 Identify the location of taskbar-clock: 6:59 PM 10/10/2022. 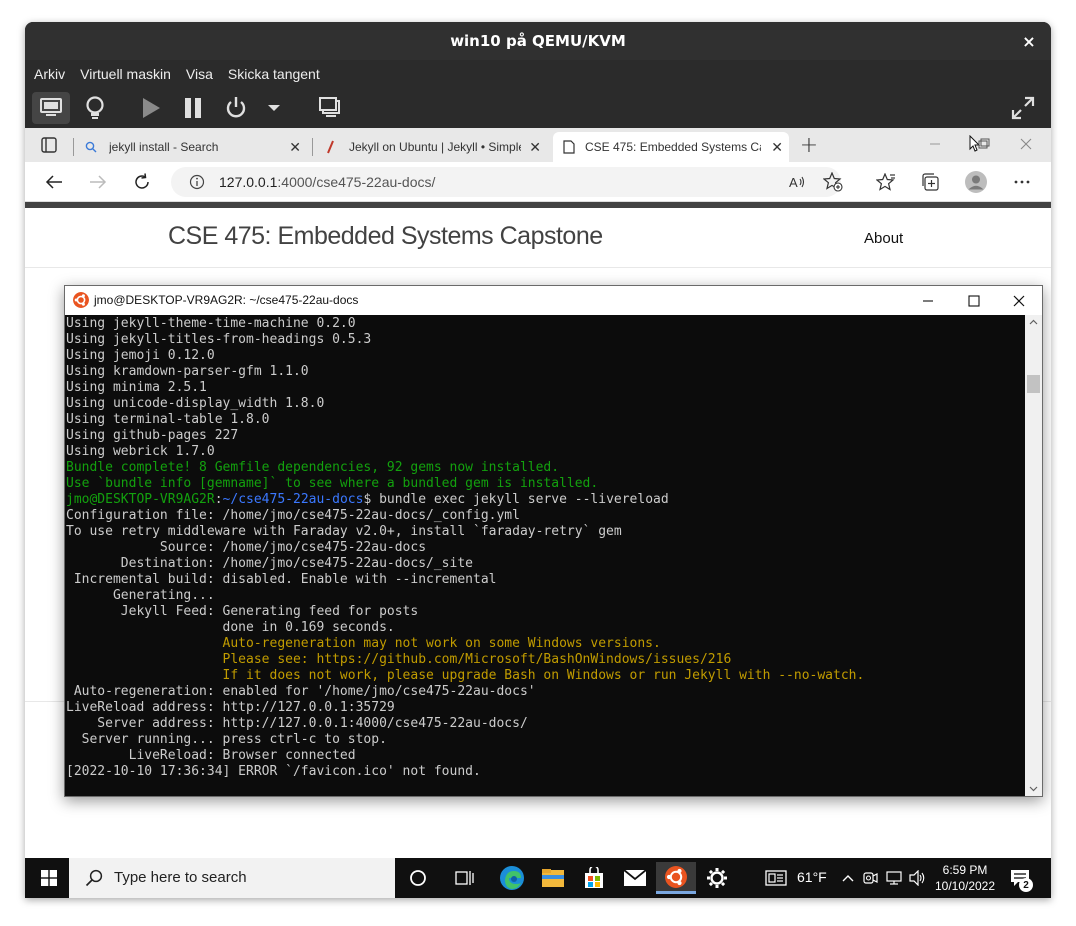
(965, 878).